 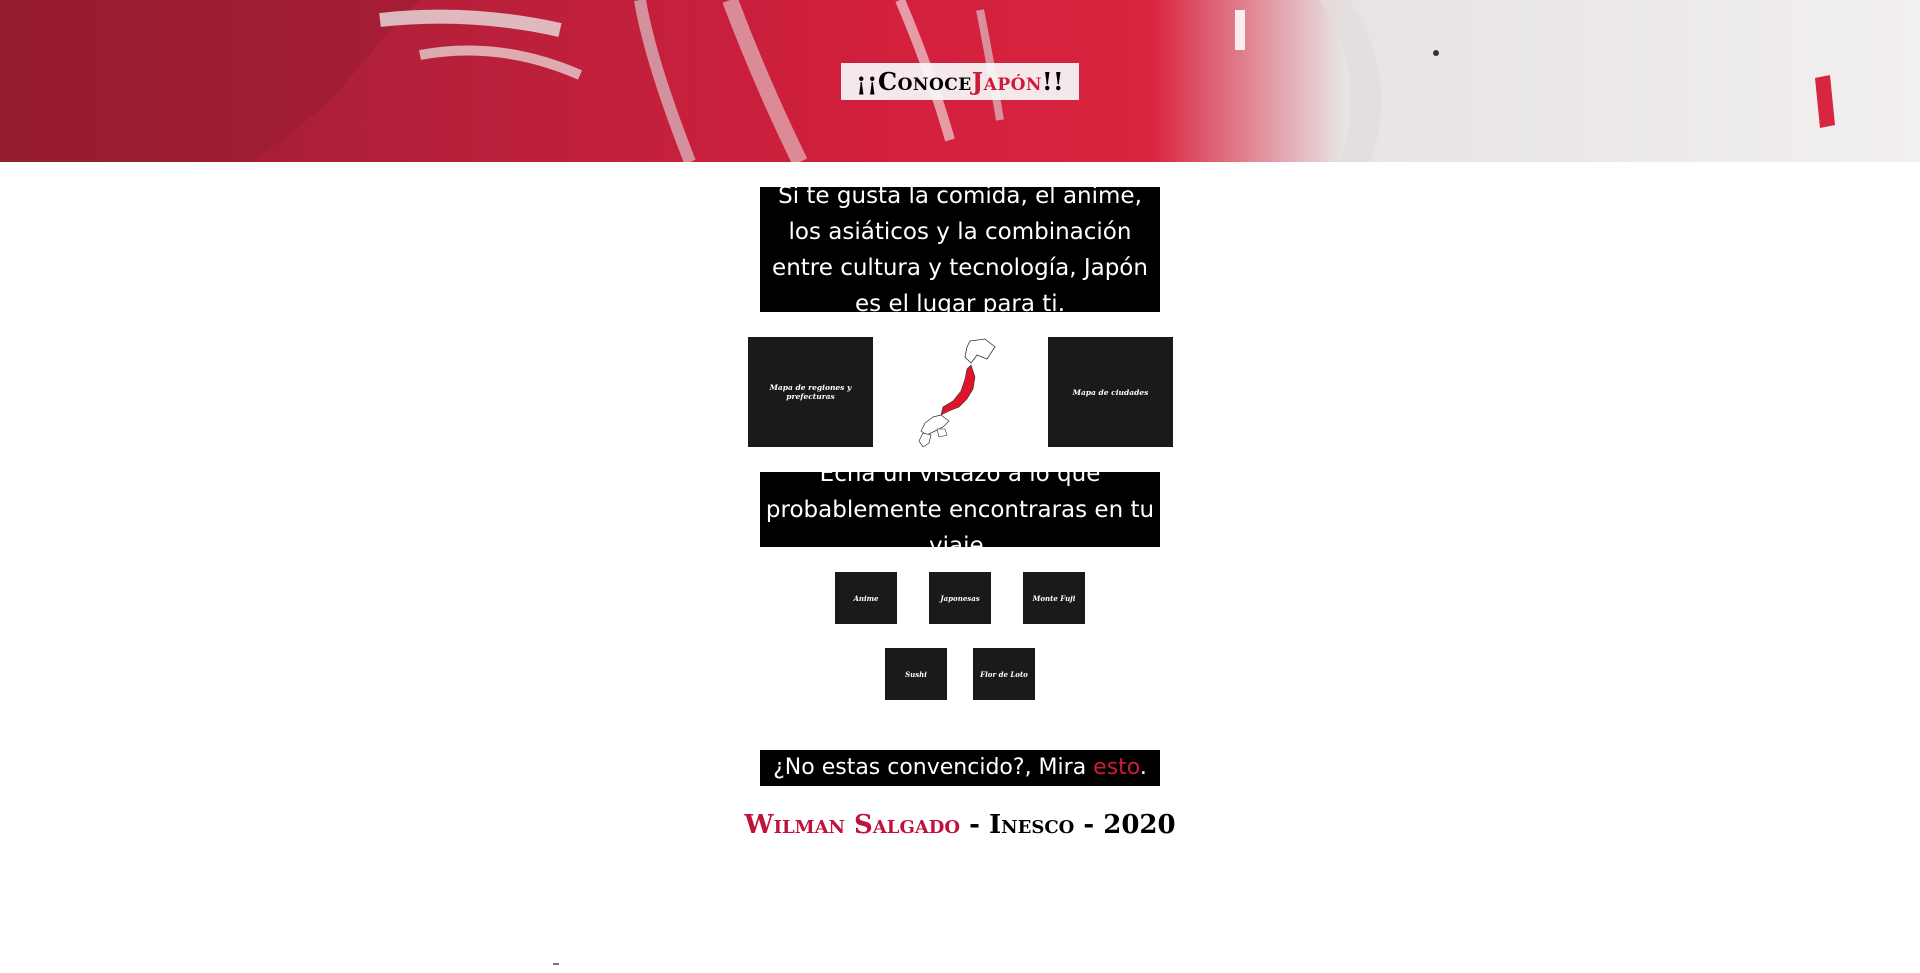 I want to click on regions-map-button: Mapa de regiones y prefecturas, so click(x=810, y=392).